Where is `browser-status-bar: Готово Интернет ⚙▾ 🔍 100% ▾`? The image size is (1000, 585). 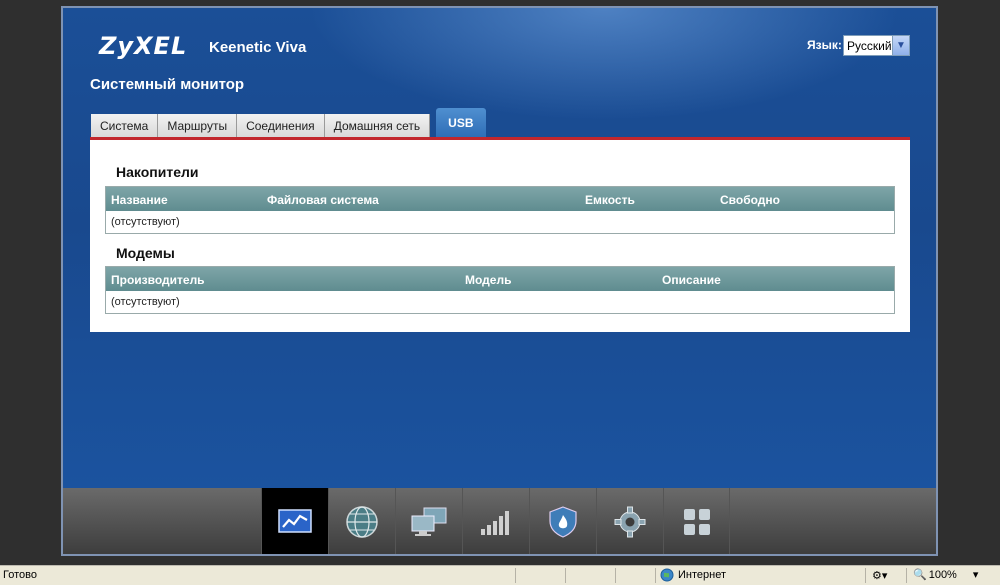 browser-status-bar: Готово Интернет ⚙▾ 🔍 100% ▾ is located at coordinates (500, 575).